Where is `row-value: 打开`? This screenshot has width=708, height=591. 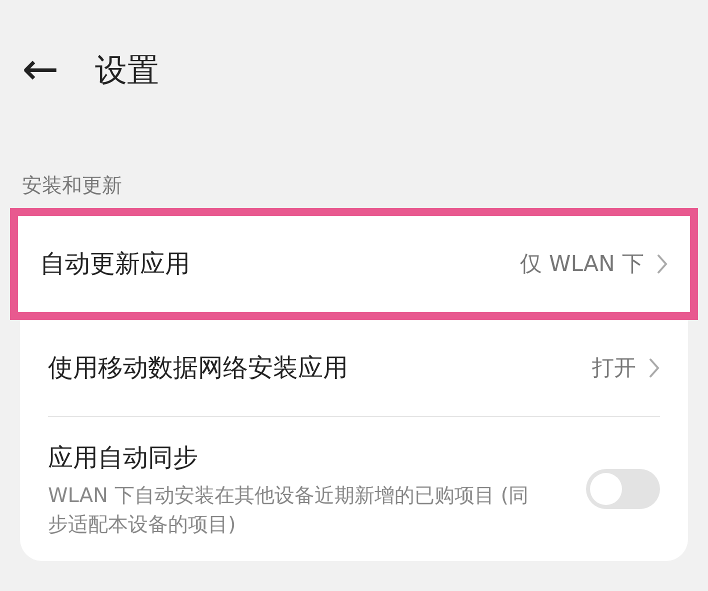
row-value: 打开 is located at coordinates (614, 368).